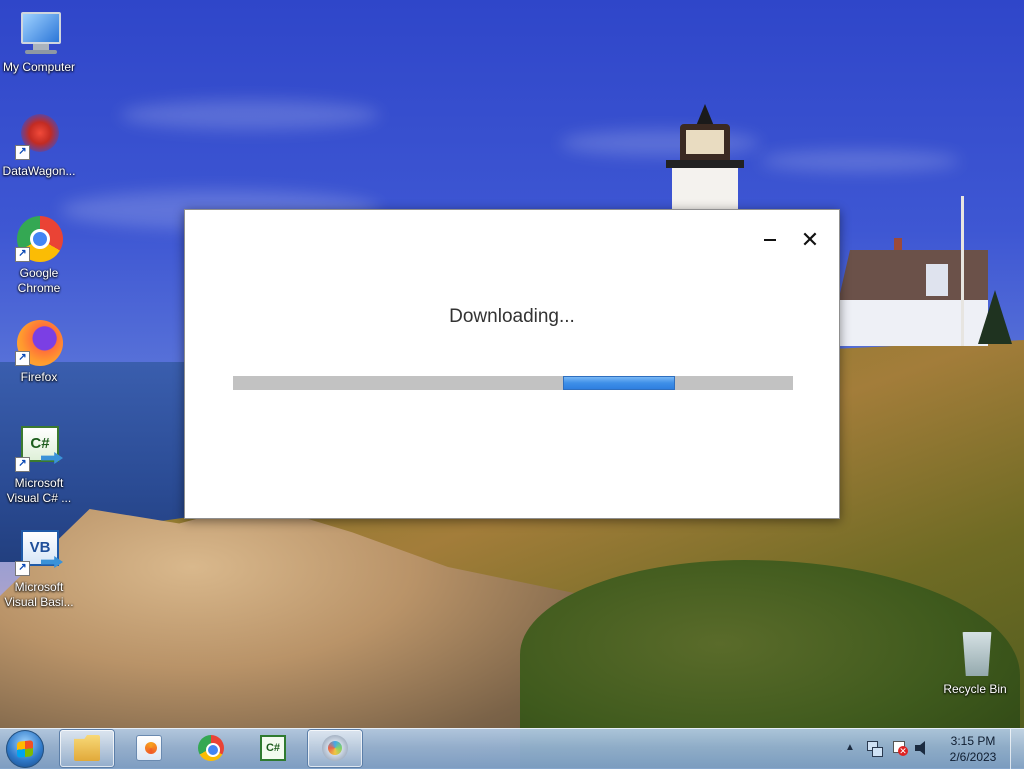 Image resolution: width=1024 pixels, height=769 pixels. Describe the element at coordinates (39, 238) in the screenshot. I see `chrome-icon: ↗` at that location.